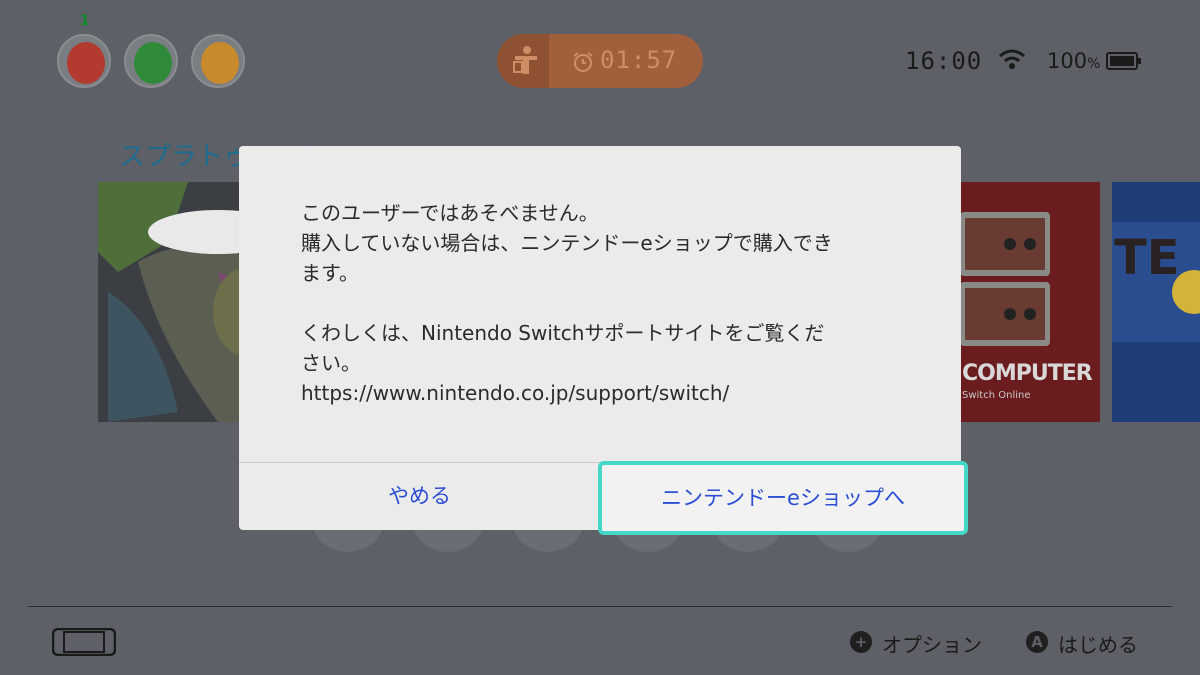 Image resolution: width=1200 pixels, height=675 pixels. What do you see at coordinates (639, 60) in the screenshot?
I see `play-timer: 01:57` at bounding box center [639, 60].